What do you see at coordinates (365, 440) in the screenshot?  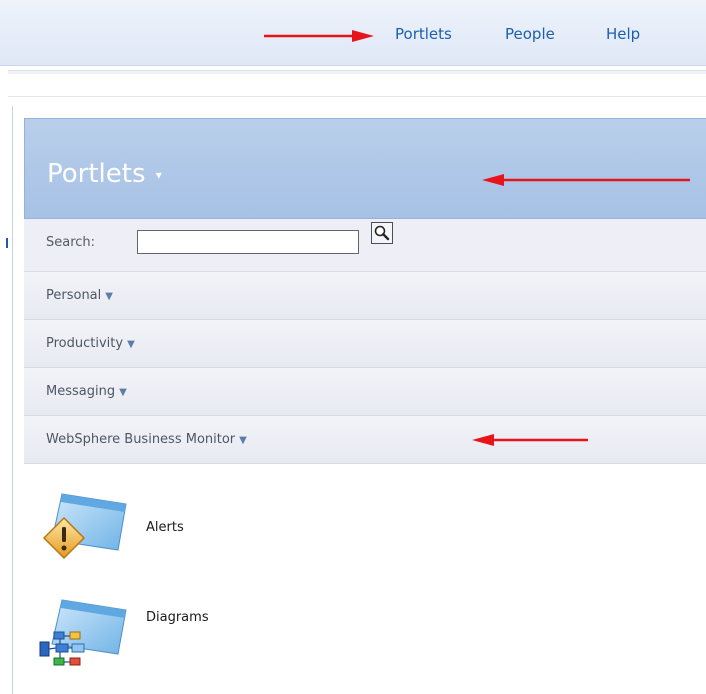 I see `category-websphere-business-monitor: WebSphere Business Monitor ▼` at bounding box center [365, 440].